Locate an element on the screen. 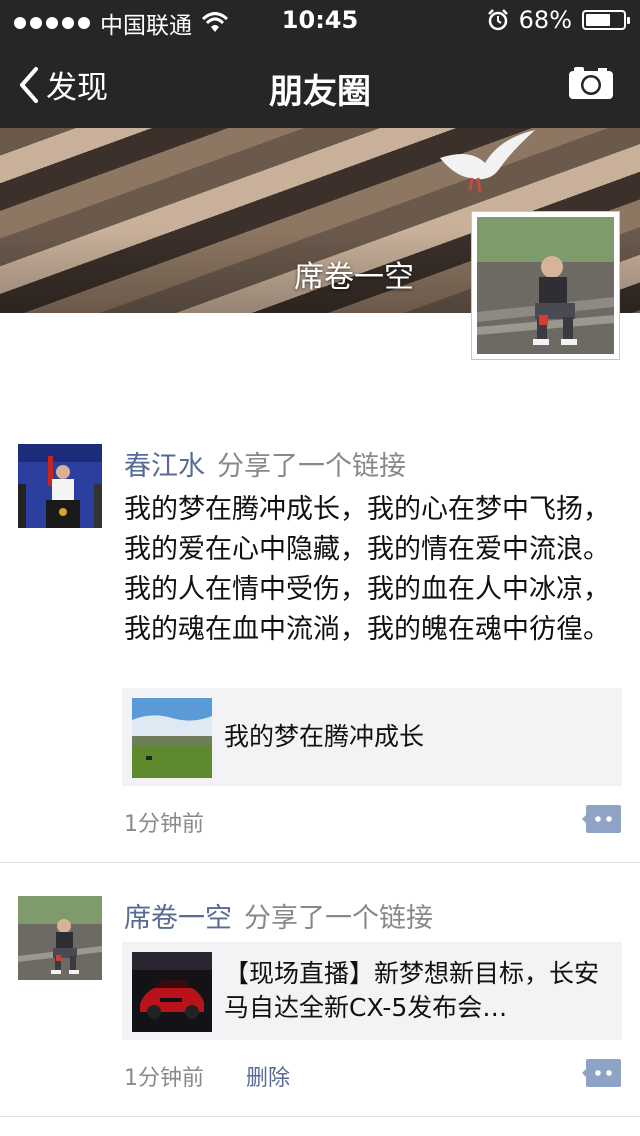  shared-link-card: 我的梦在腾冲成长 is located at coordinates (372, 737).